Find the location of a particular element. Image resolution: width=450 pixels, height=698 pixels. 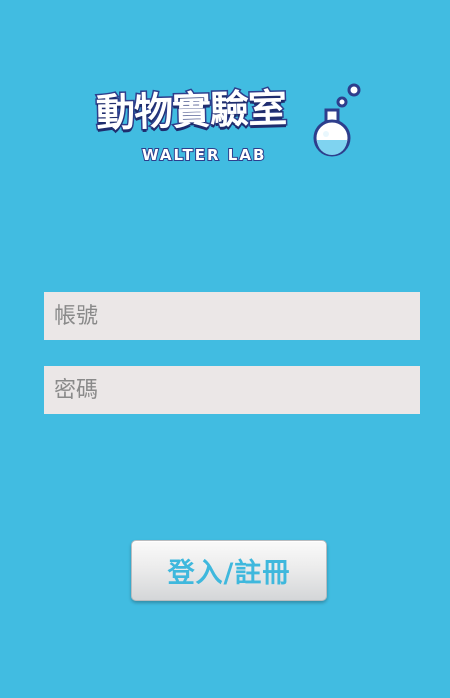

app-logo-title: 動物實驗室 is located at coordinates (191, 111).